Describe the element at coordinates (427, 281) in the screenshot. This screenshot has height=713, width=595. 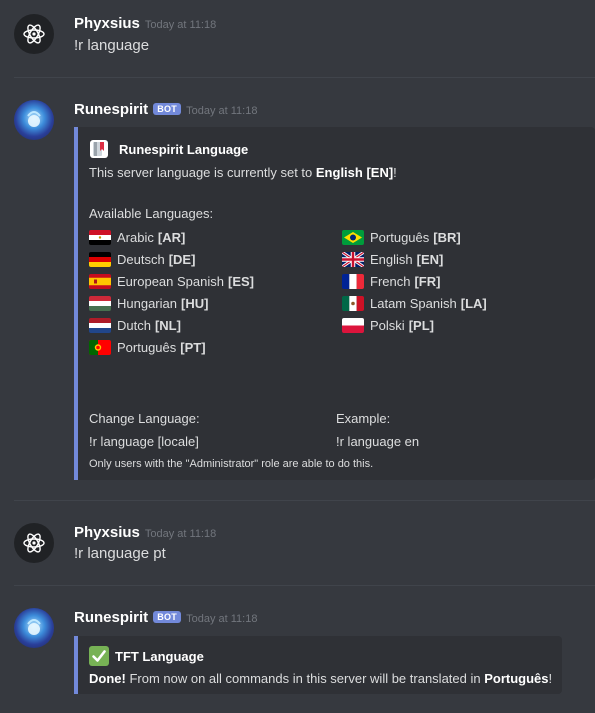
I see `language-code: [FR]` at that location.